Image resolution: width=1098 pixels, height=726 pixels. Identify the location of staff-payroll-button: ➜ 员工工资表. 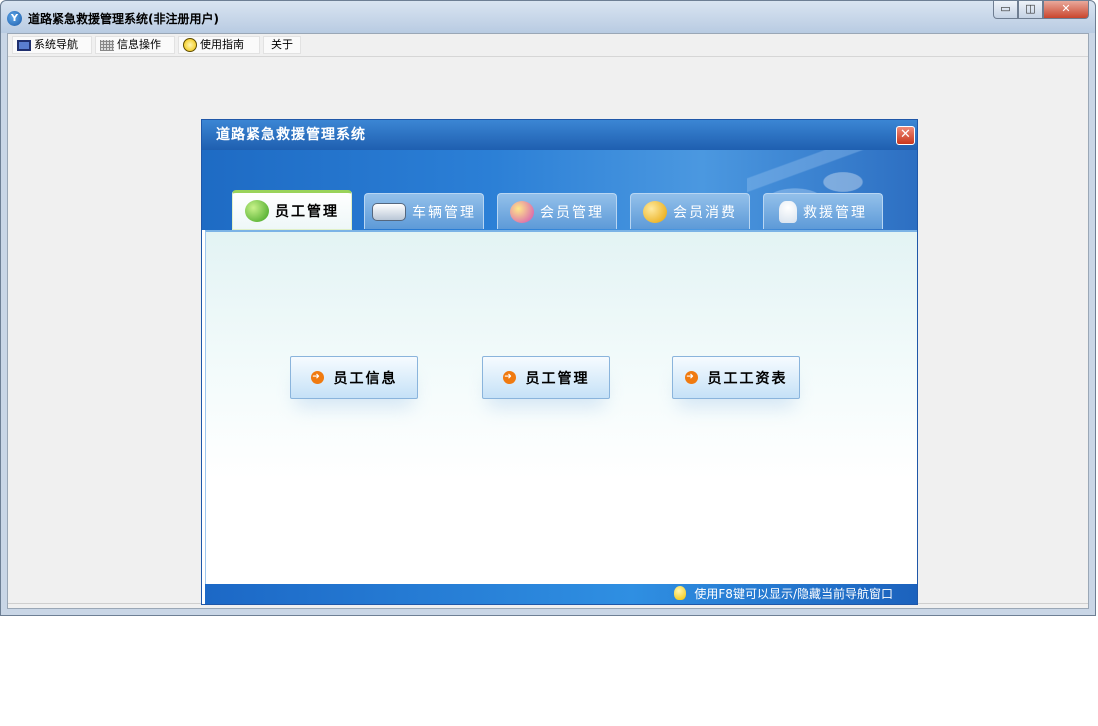
(736, 377).